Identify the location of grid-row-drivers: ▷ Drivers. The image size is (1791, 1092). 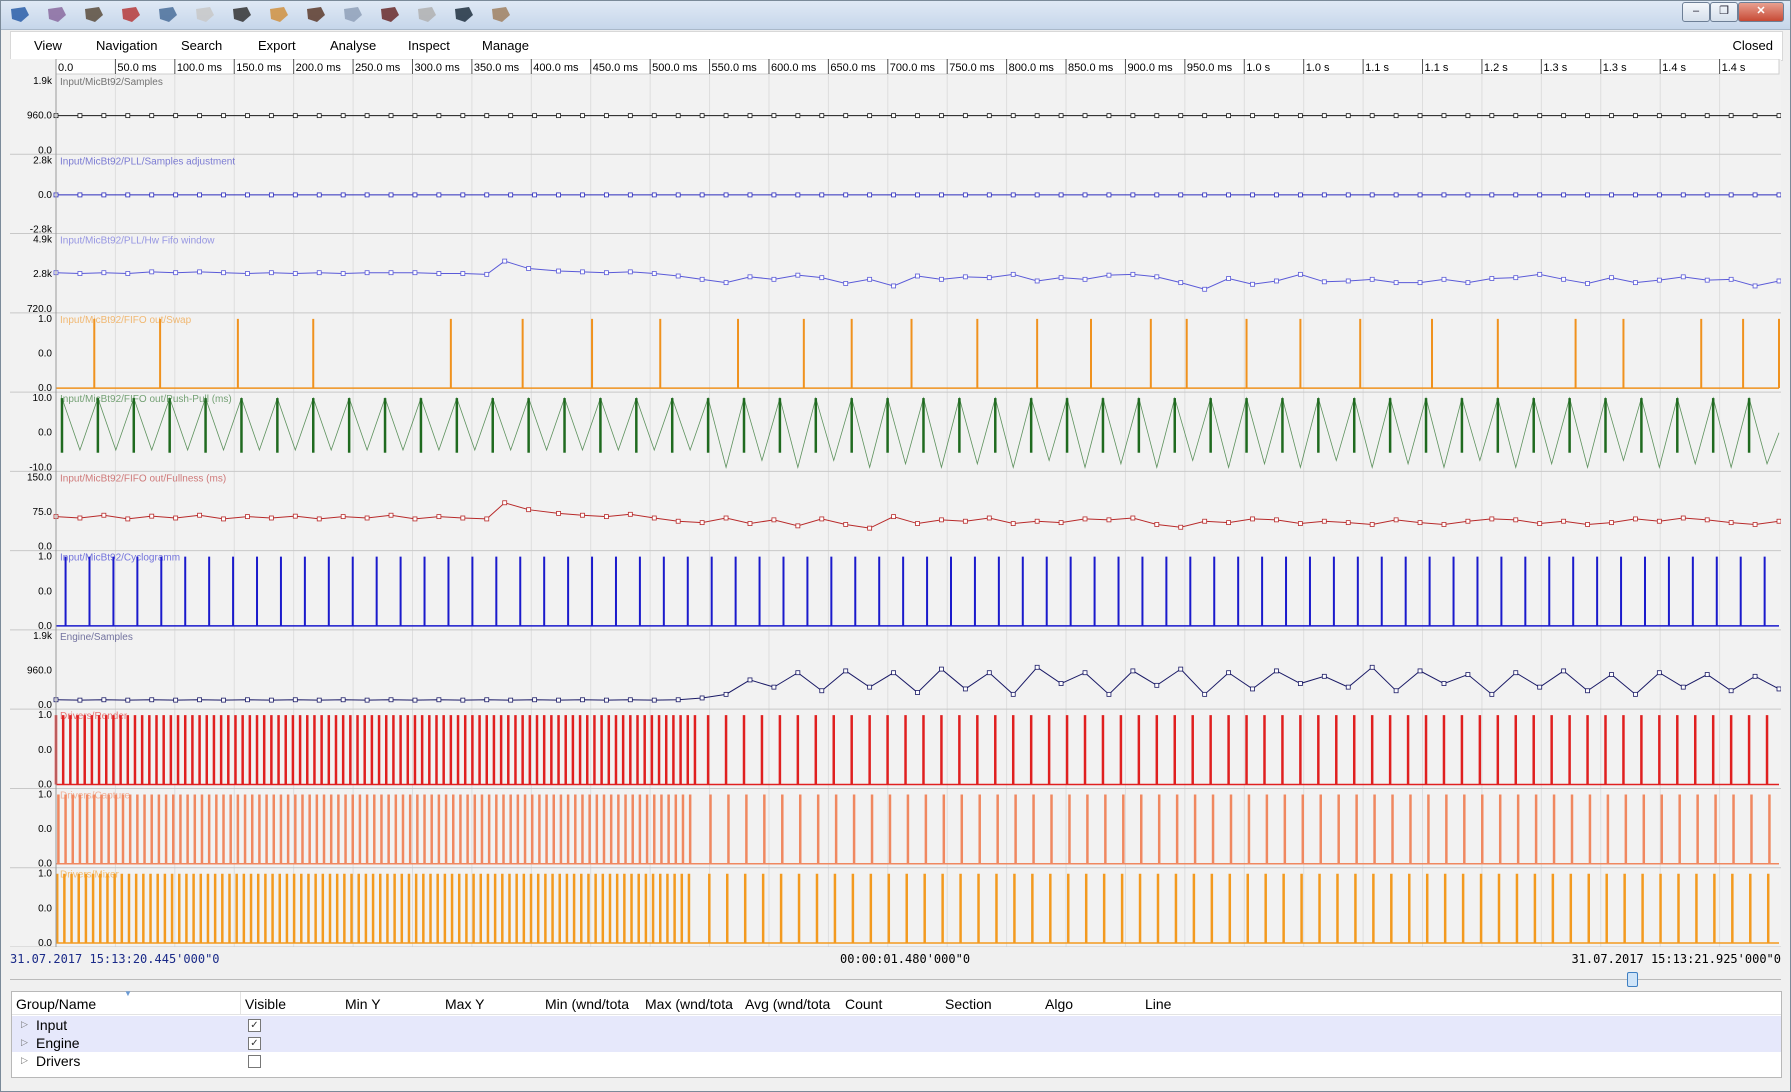
(896, 1061).